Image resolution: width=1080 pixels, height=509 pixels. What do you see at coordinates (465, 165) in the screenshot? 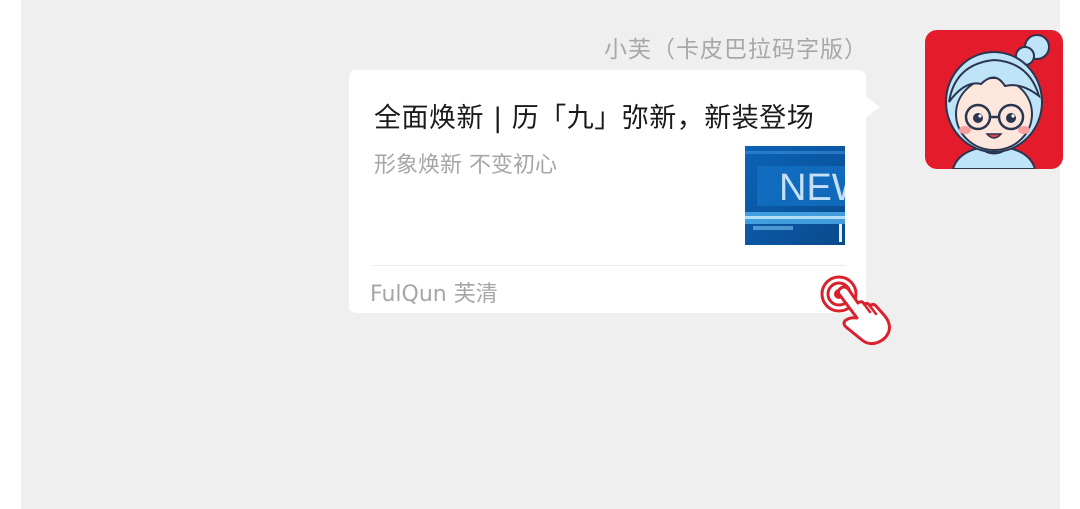
I see `card-description: 形象焕新 不变初心` at bounding box center [465, 165].